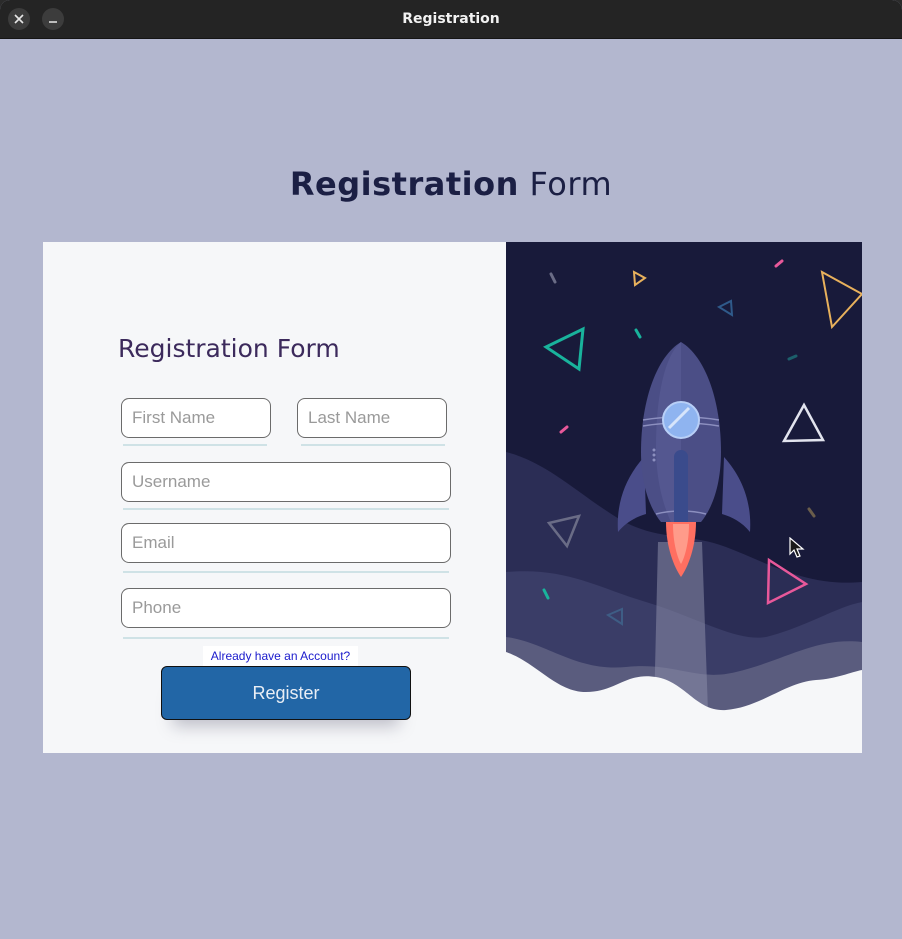  Describe the element at coordinates (286, 638) in the screenshot. I see `phone-underline` at that location.